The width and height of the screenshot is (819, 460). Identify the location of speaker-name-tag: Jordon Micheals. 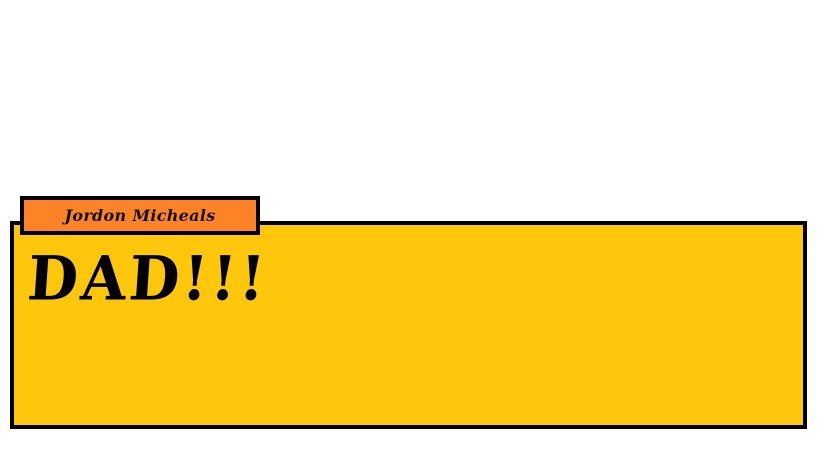
(140, 215).